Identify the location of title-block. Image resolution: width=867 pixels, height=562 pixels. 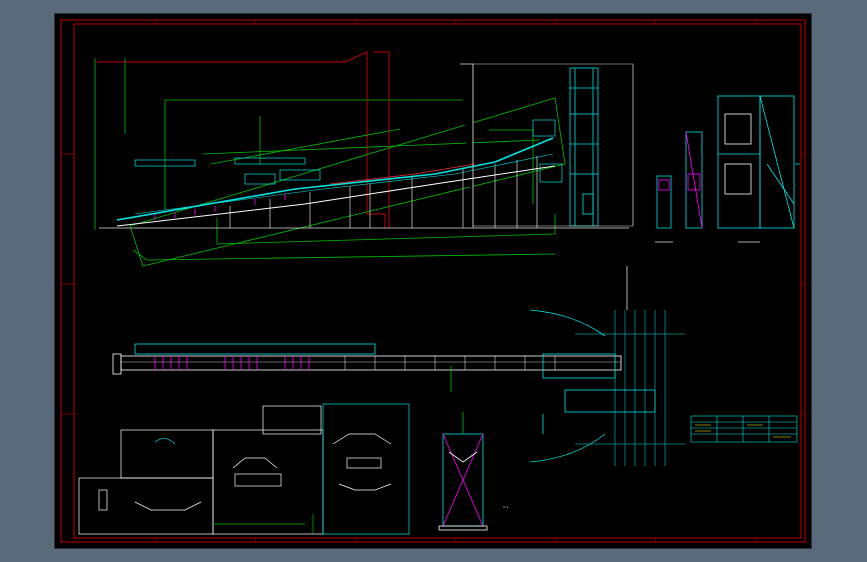
(744, 429).